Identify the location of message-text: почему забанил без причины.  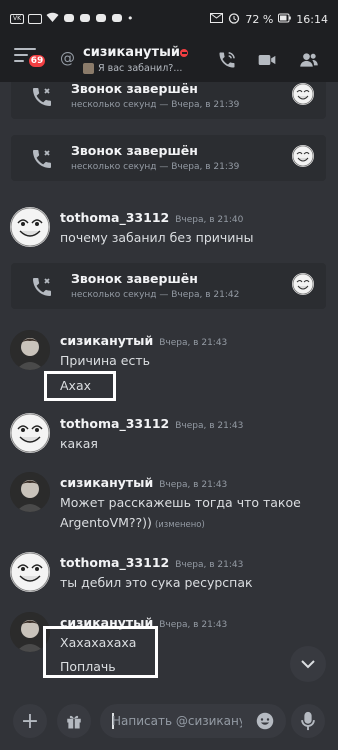
(157, 237).